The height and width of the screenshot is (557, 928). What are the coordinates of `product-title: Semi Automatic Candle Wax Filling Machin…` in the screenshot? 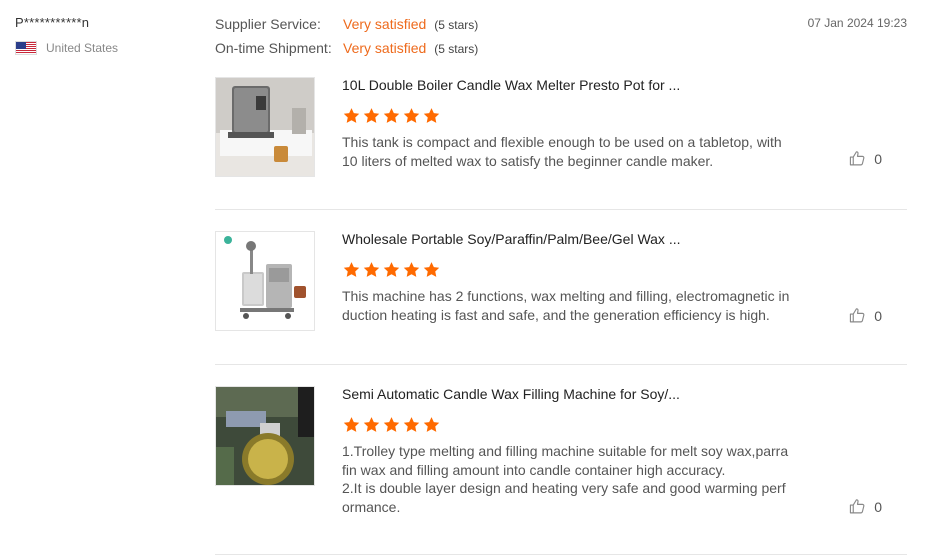 It's located at (511, 394).